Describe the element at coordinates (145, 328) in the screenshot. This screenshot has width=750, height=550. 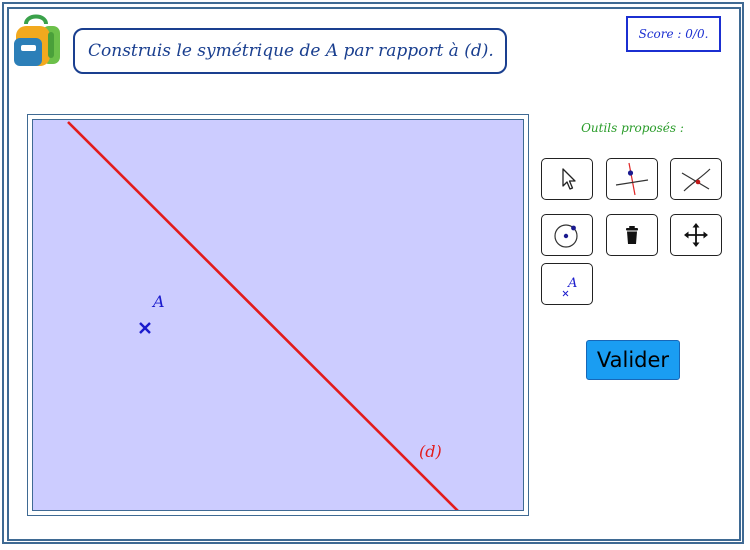
I see `point-a-marker` at that location.